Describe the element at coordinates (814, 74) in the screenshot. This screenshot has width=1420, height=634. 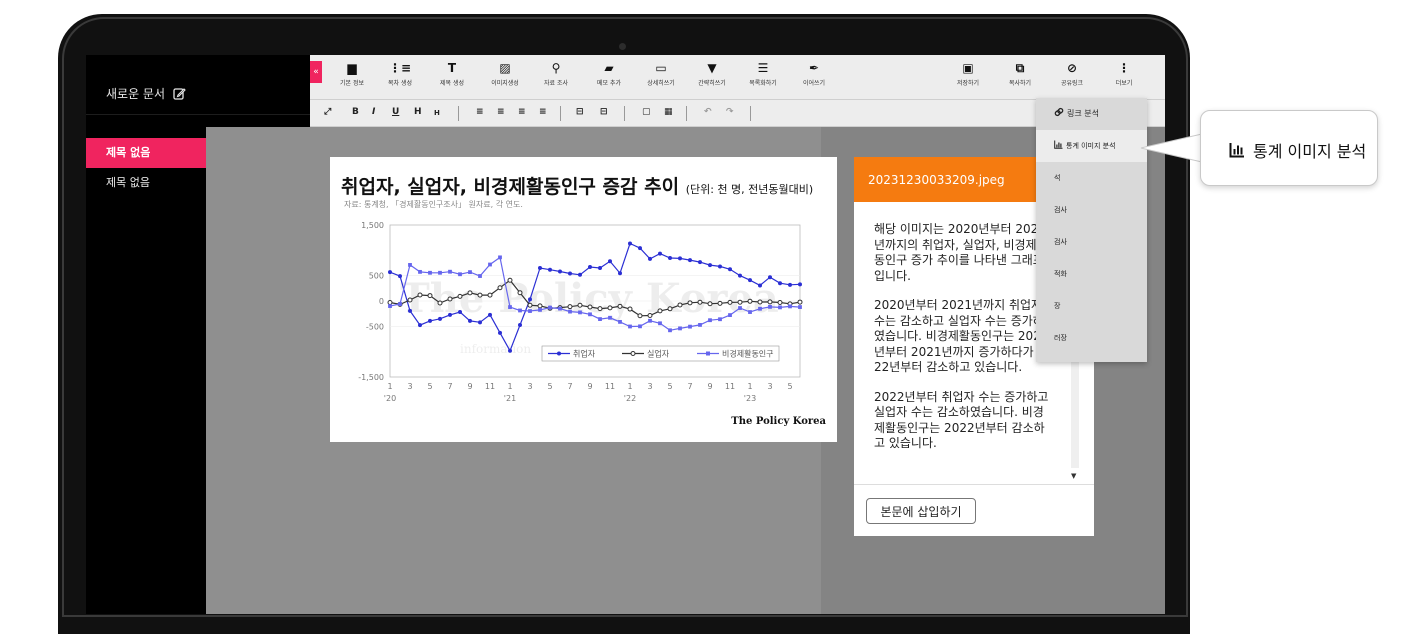
I see `continue-write-button: ✒ 이어쓰기` at that location.